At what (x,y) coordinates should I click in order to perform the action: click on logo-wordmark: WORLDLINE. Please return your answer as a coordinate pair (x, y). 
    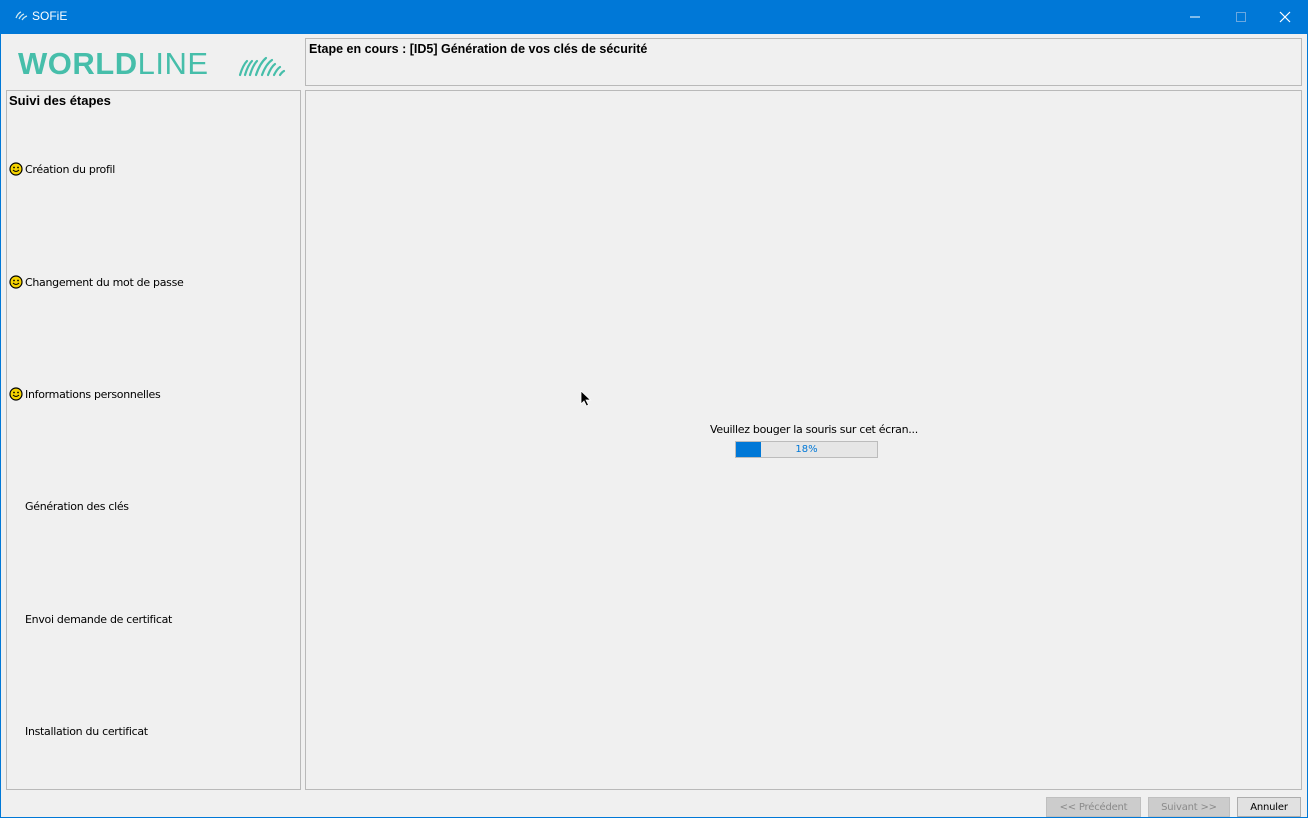
    Looking at the image, I should click on (113, 64).